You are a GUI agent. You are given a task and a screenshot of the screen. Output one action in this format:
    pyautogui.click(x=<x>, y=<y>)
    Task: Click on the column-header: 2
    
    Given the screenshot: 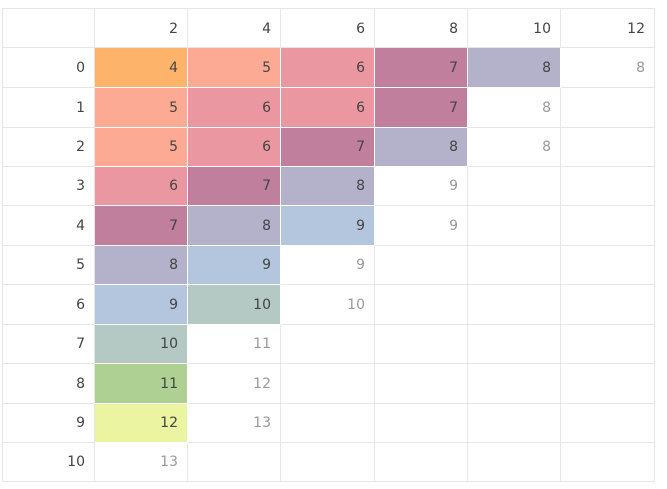 What is the action you would take?
    pyautogui.click(x=141, y=28)
    